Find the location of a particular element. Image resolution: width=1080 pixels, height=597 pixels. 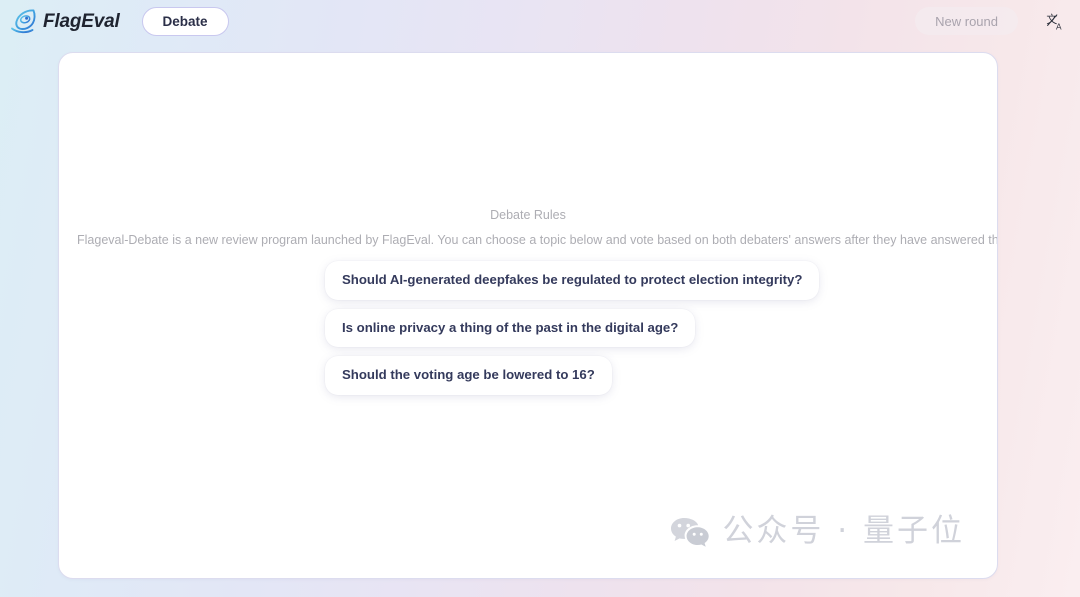

translate-icon: 文 A is located at coordinates (1055, 21).